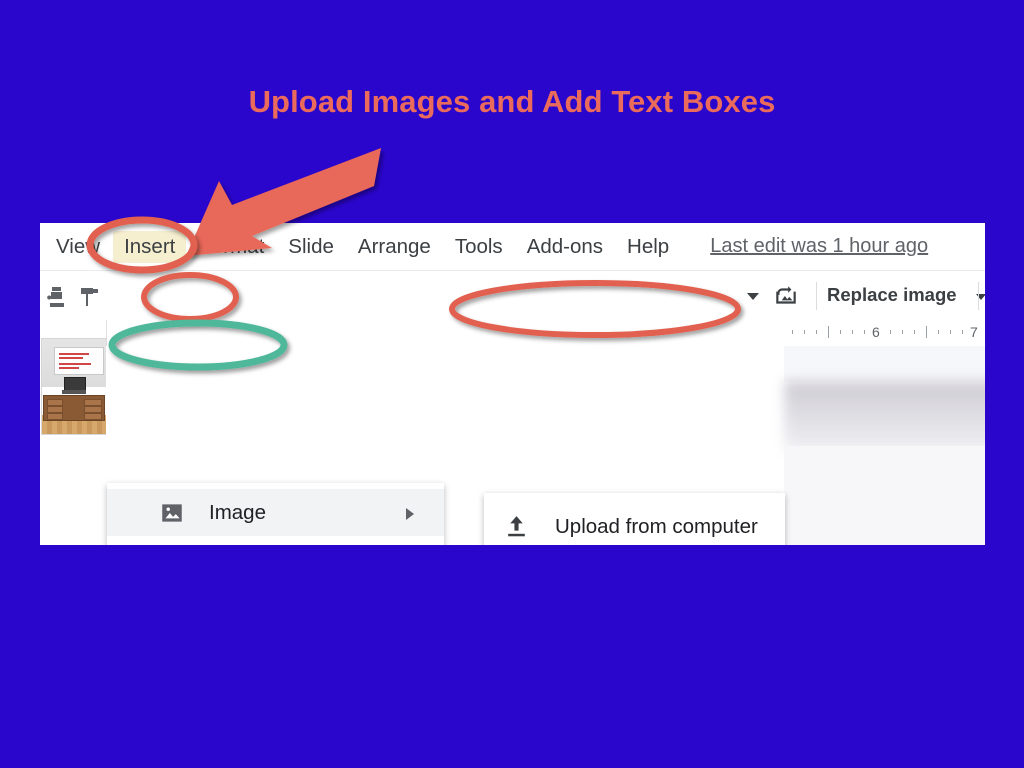 The width and height of the screenshot is (1024, 768). I want to click on horizontal-ruler: 6 7, so click(884, 333).